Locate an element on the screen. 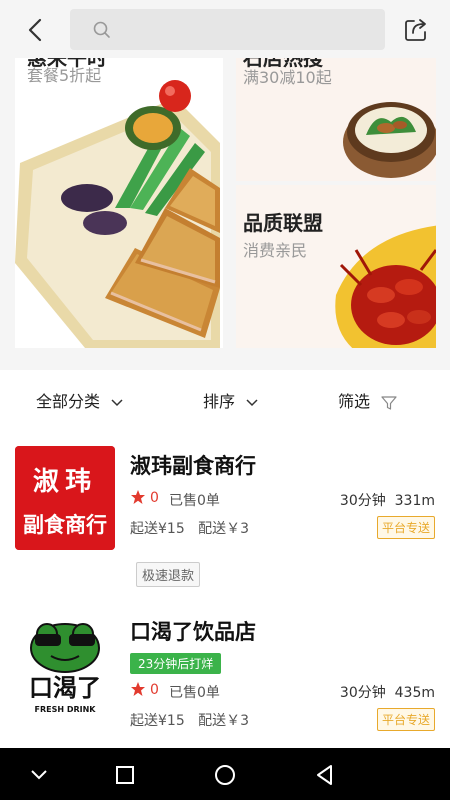 The width and height of the screenshot is (450, 800). promo-subtitle: 满30减10起 is located at coordinates (287, 77).